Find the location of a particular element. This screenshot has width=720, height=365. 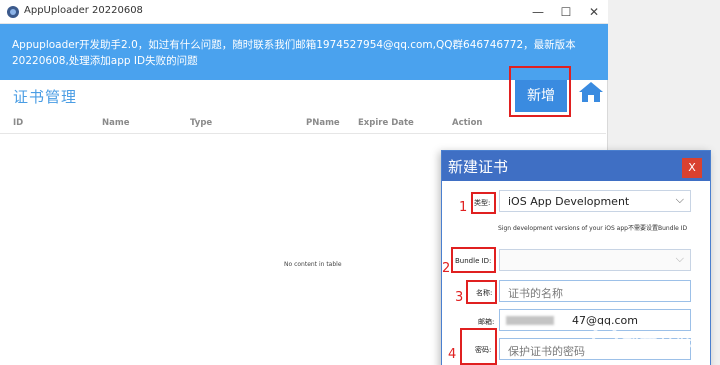

annotation-number-1: 1 is located at coordinates (463, 207).